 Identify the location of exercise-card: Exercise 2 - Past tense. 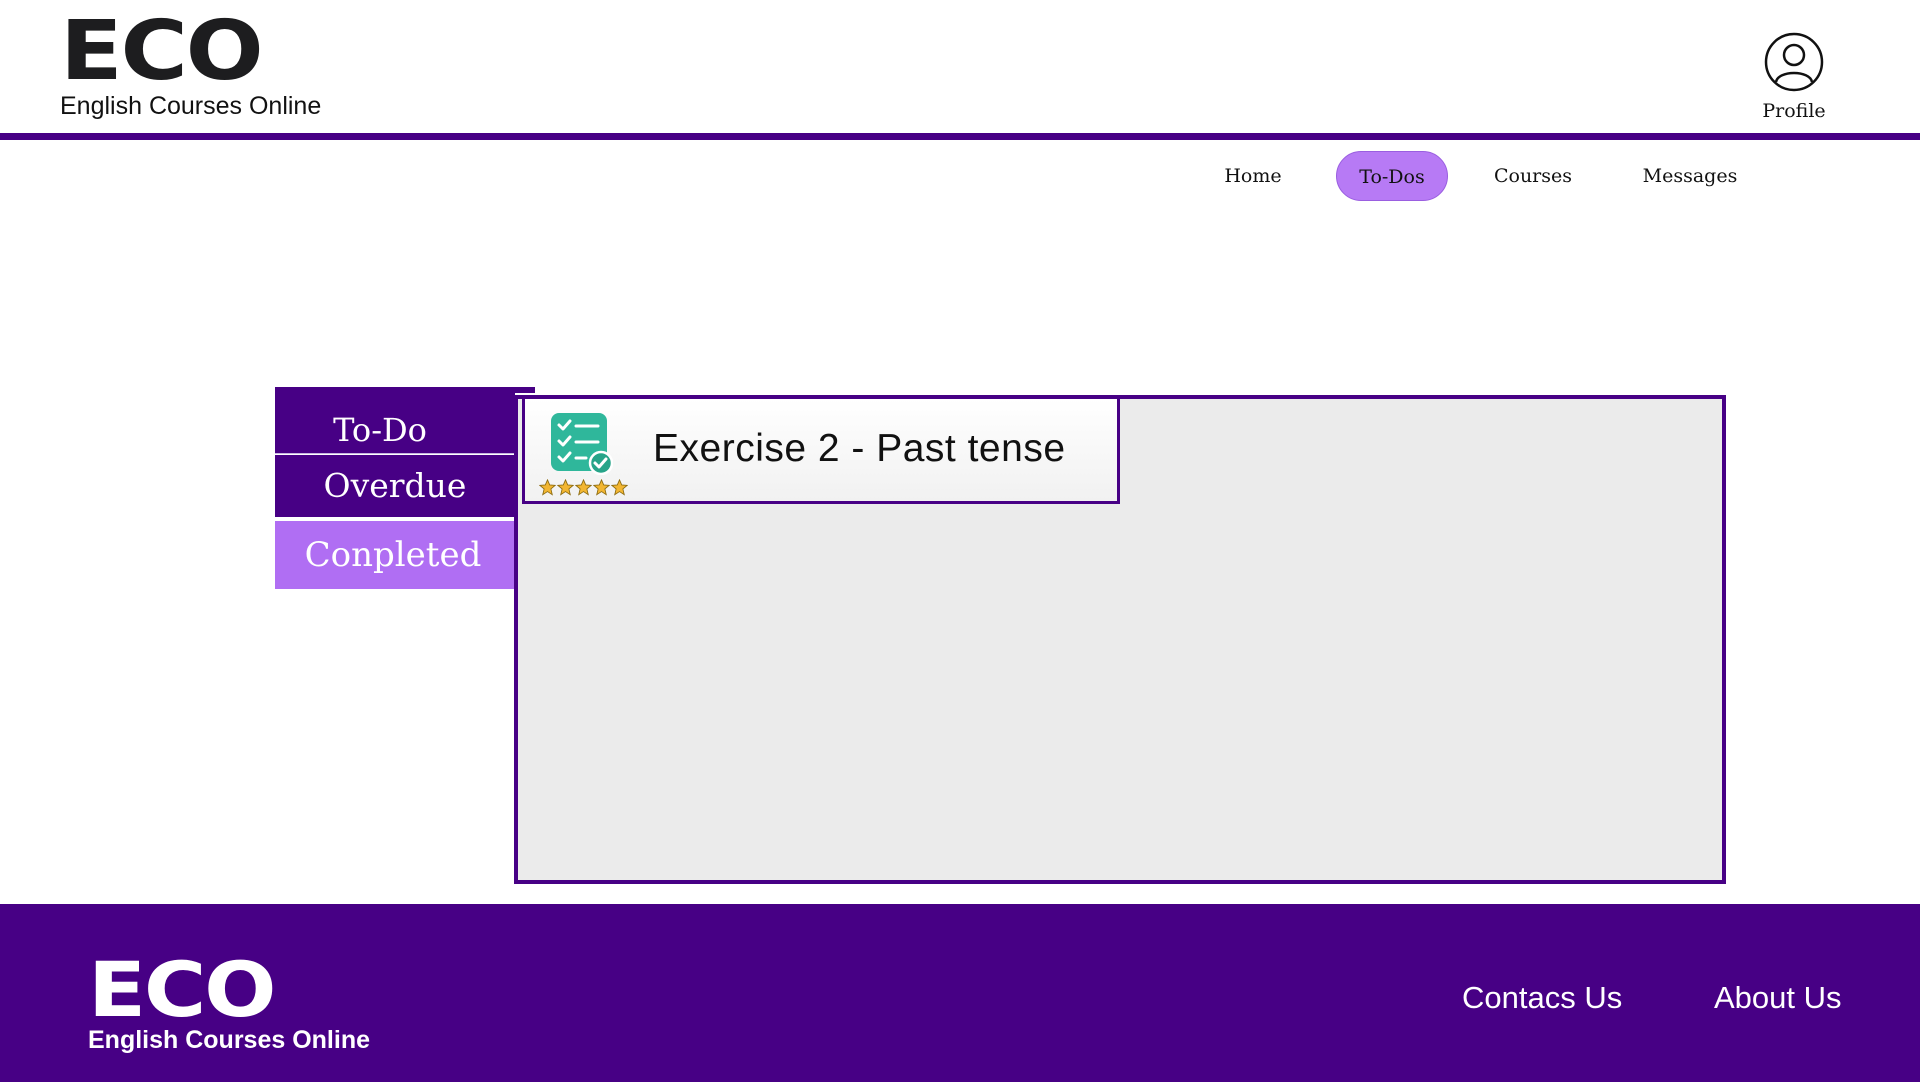
(821, 450).